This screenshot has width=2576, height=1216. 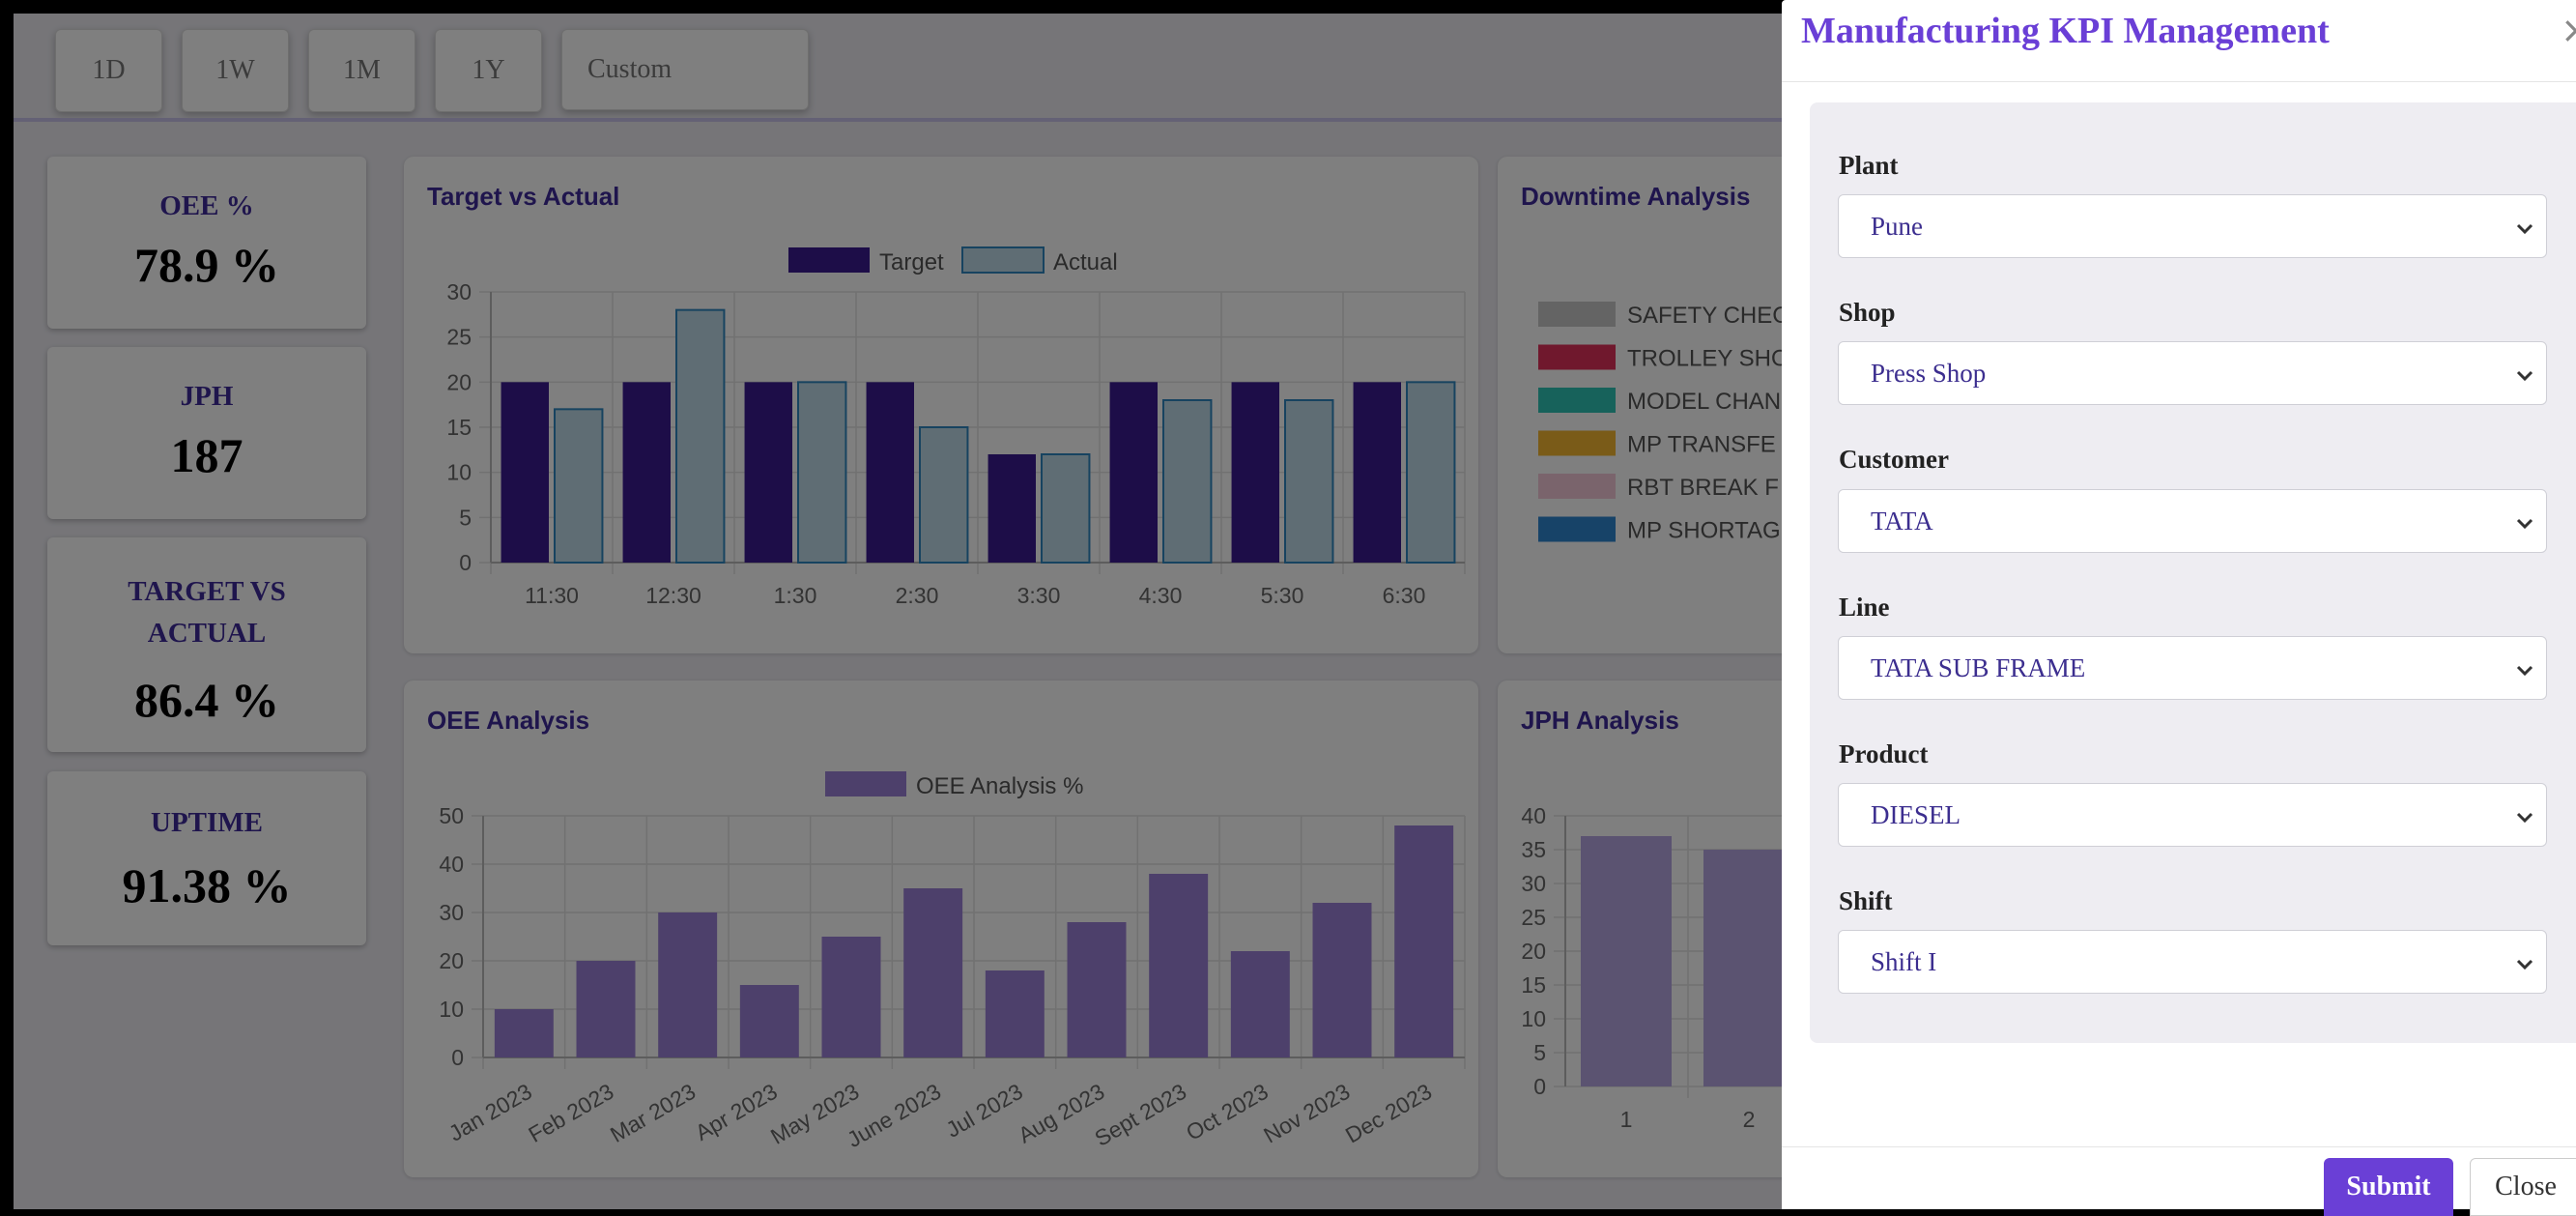 I want to click on product-label: Product, so click(x=1884, y=754).